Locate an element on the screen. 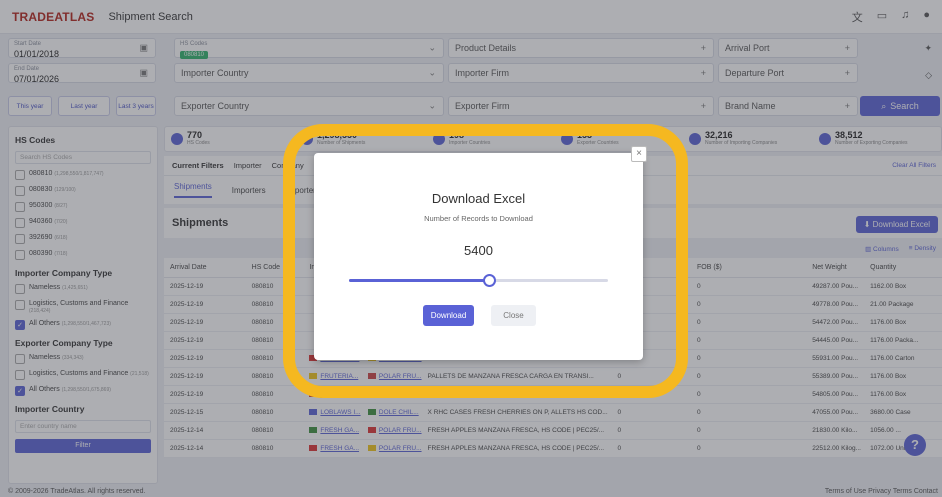 The width and height of the screenshot is (942, 497). modal-title: Download Excel is located at coordinates (478, 198).